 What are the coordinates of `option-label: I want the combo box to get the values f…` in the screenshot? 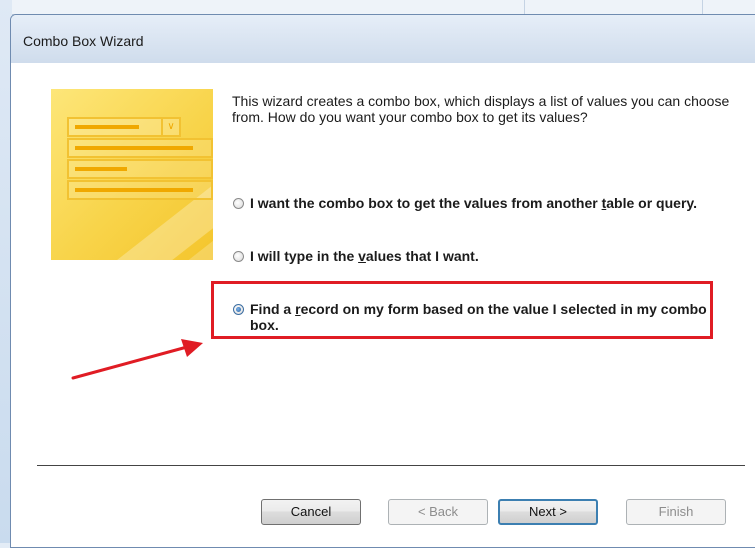 It's located at (474, 203).